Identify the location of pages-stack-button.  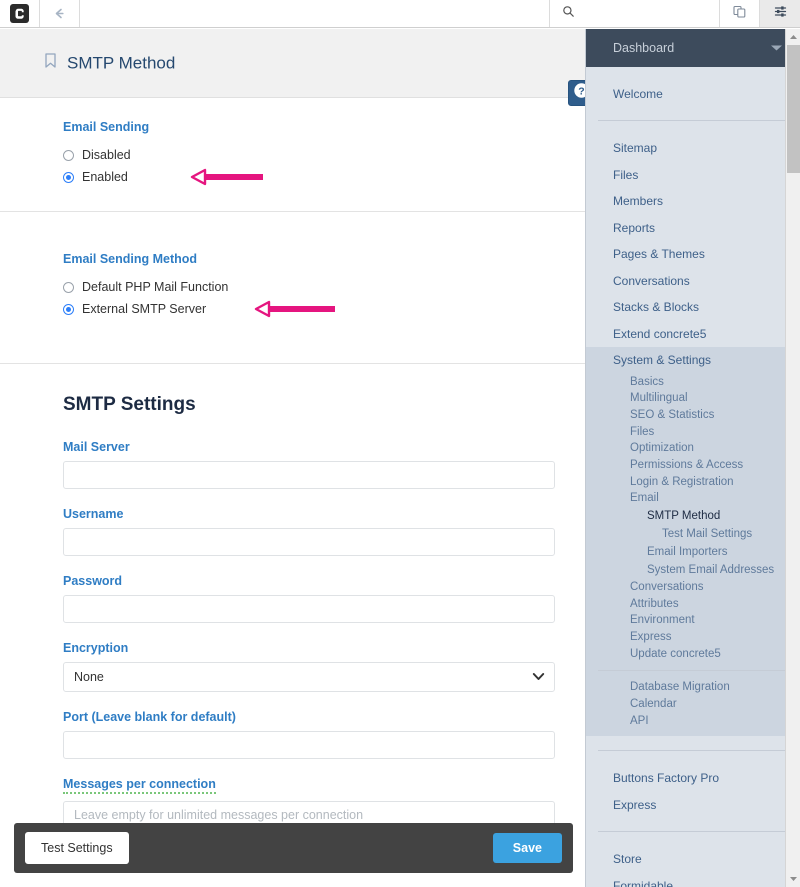
(740, 13).